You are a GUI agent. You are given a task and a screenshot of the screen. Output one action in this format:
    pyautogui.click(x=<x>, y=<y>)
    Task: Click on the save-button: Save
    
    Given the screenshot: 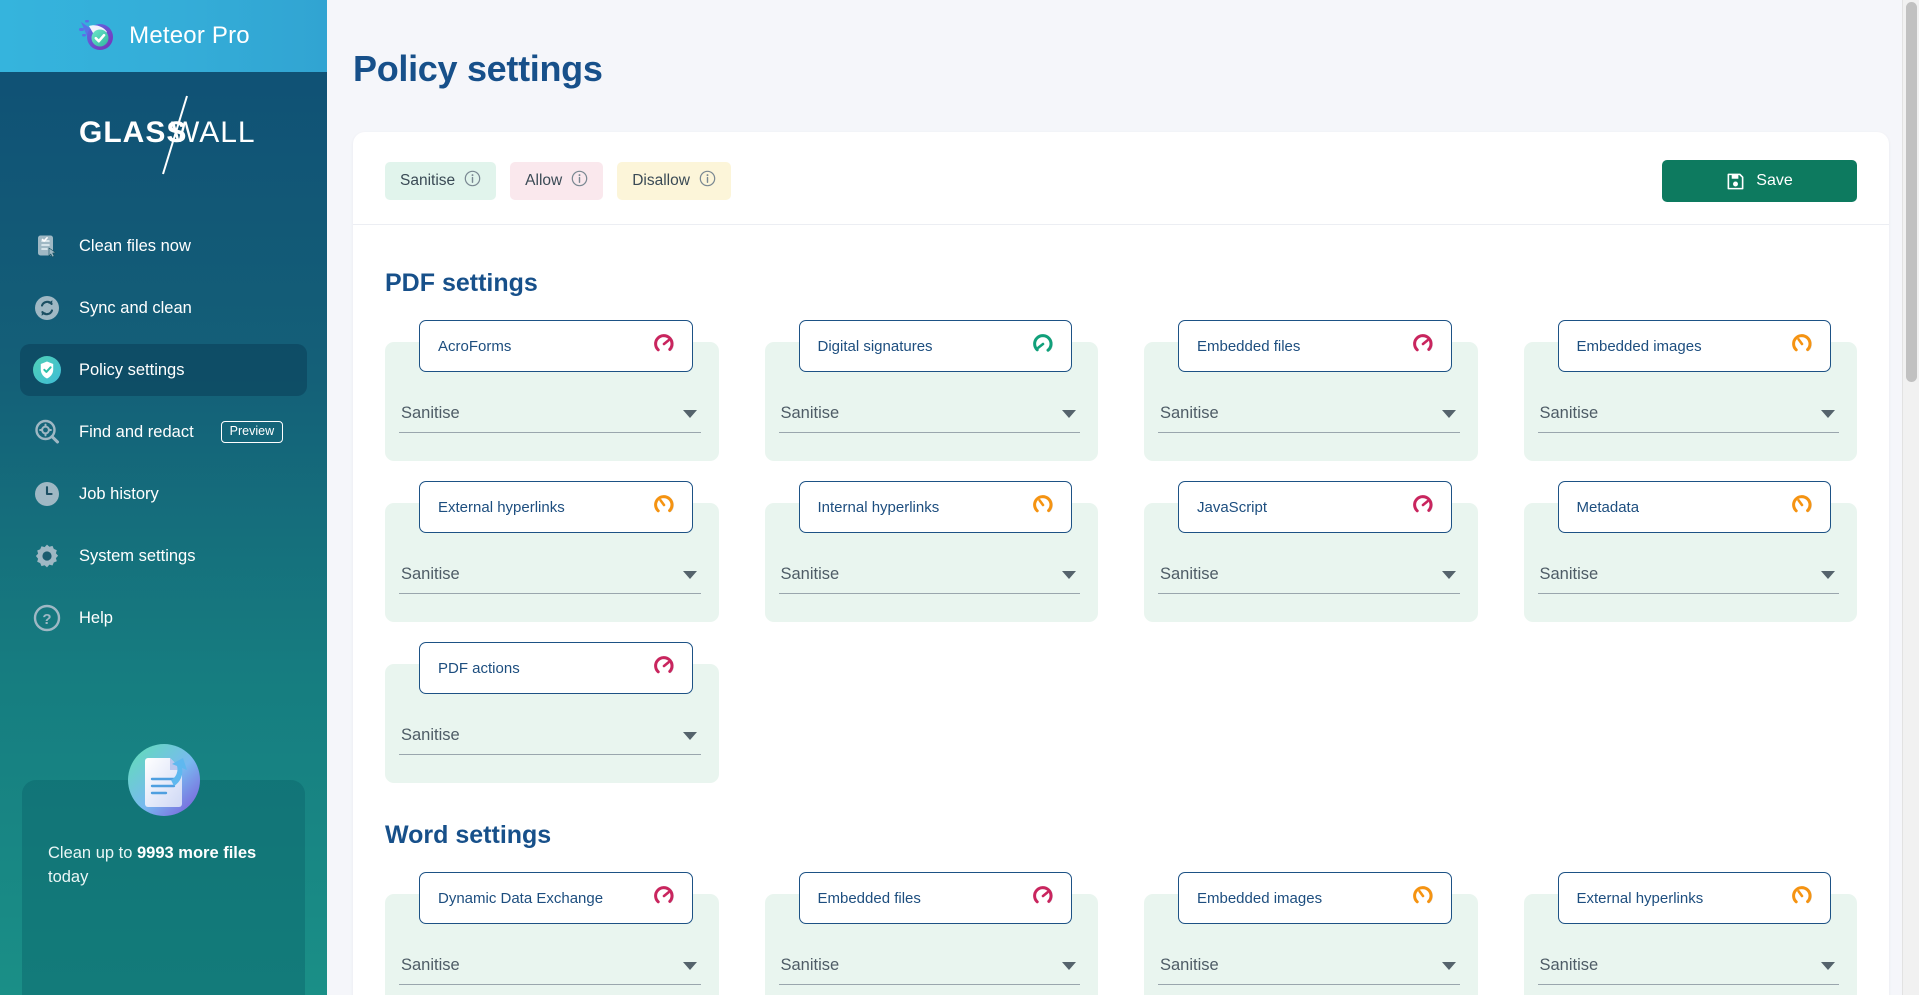 What is the action you would take?
    pyautogui.click(x=1759, y=181)
    